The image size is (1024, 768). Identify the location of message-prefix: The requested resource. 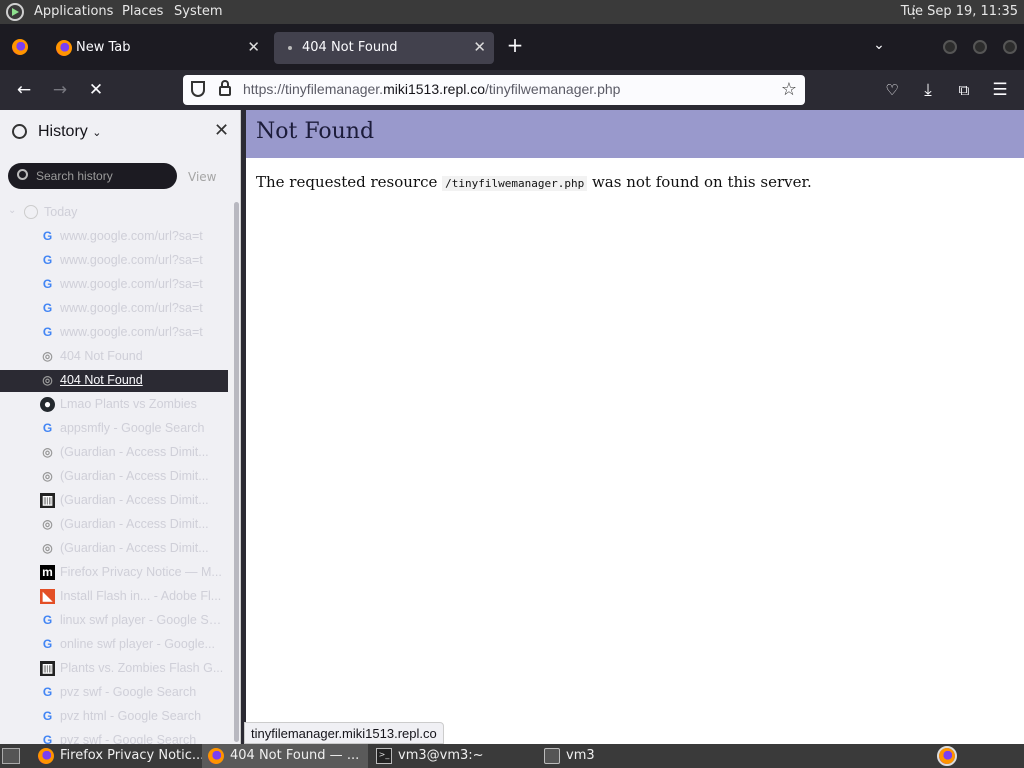
(349, 182).